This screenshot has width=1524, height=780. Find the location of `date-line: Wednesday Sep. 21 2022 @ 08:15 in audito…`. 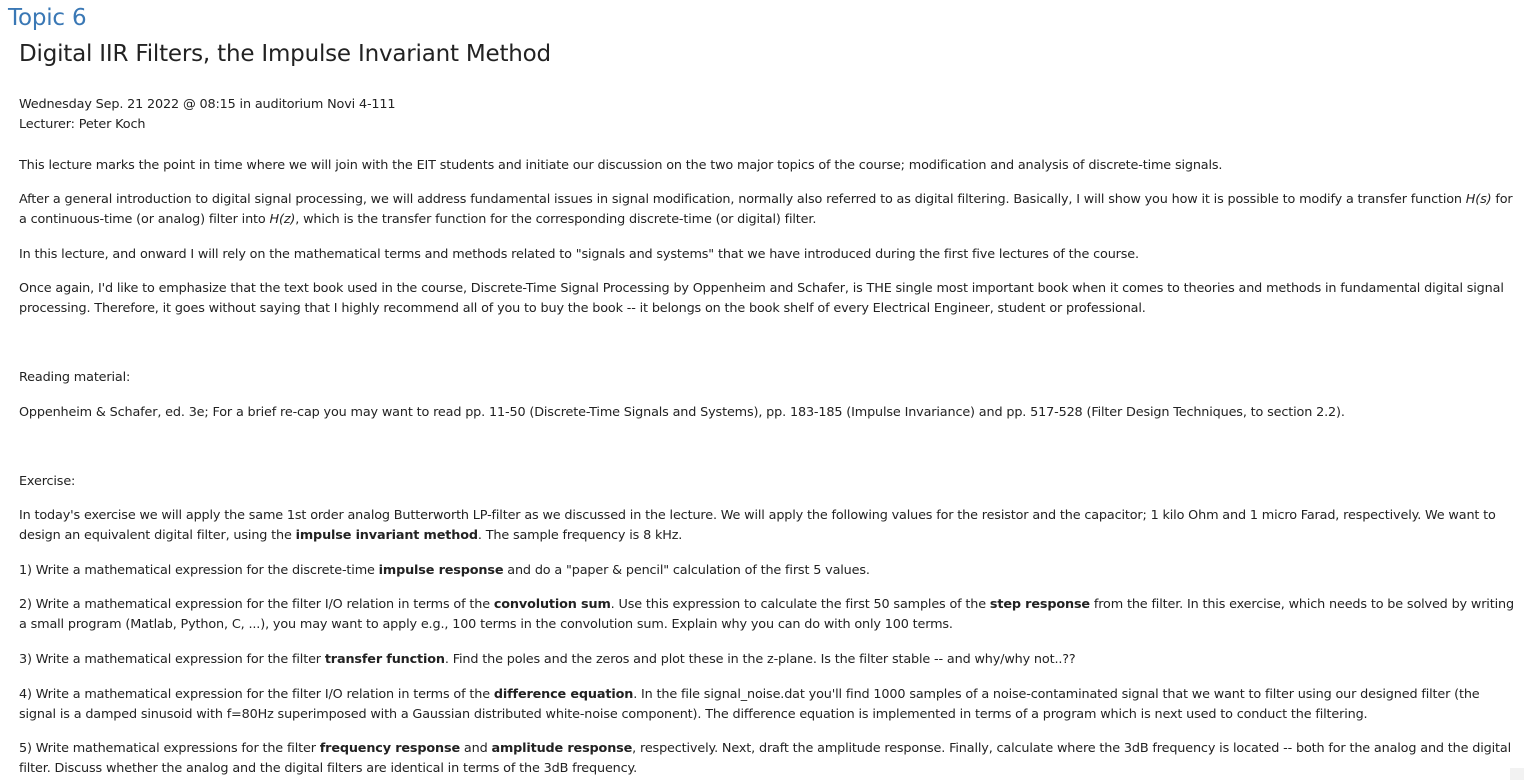

date-line: Wednesday Sep. 21 2022 @ 08:15 in audito… is located at coordinates (207, 104).